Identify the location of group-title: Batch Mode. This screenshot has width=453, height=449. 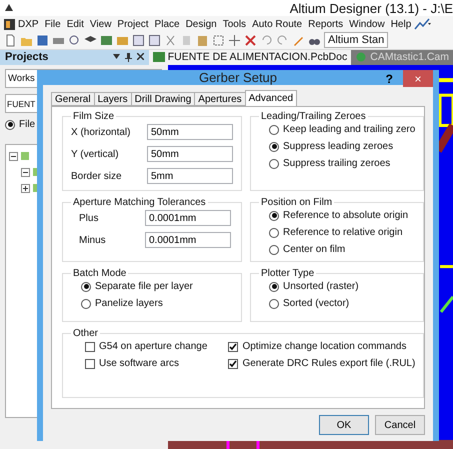
(100, 273).